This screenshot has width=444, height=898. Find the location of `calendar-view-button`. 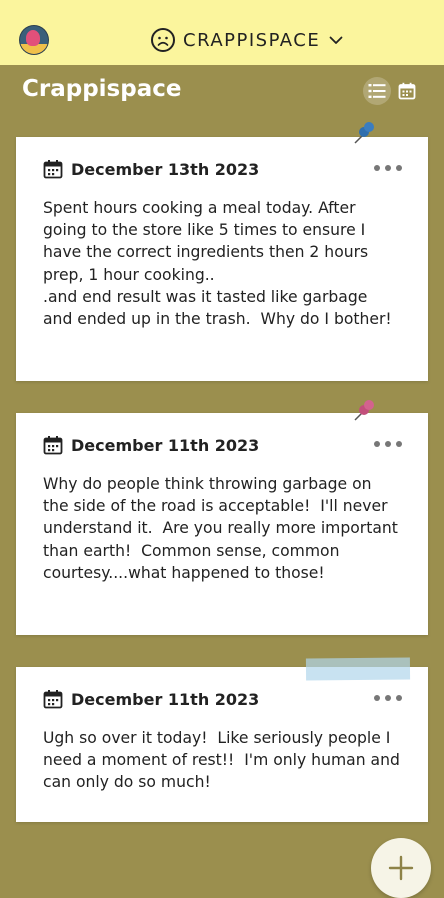

calendar-view-button is located at coordinates (407, 91).